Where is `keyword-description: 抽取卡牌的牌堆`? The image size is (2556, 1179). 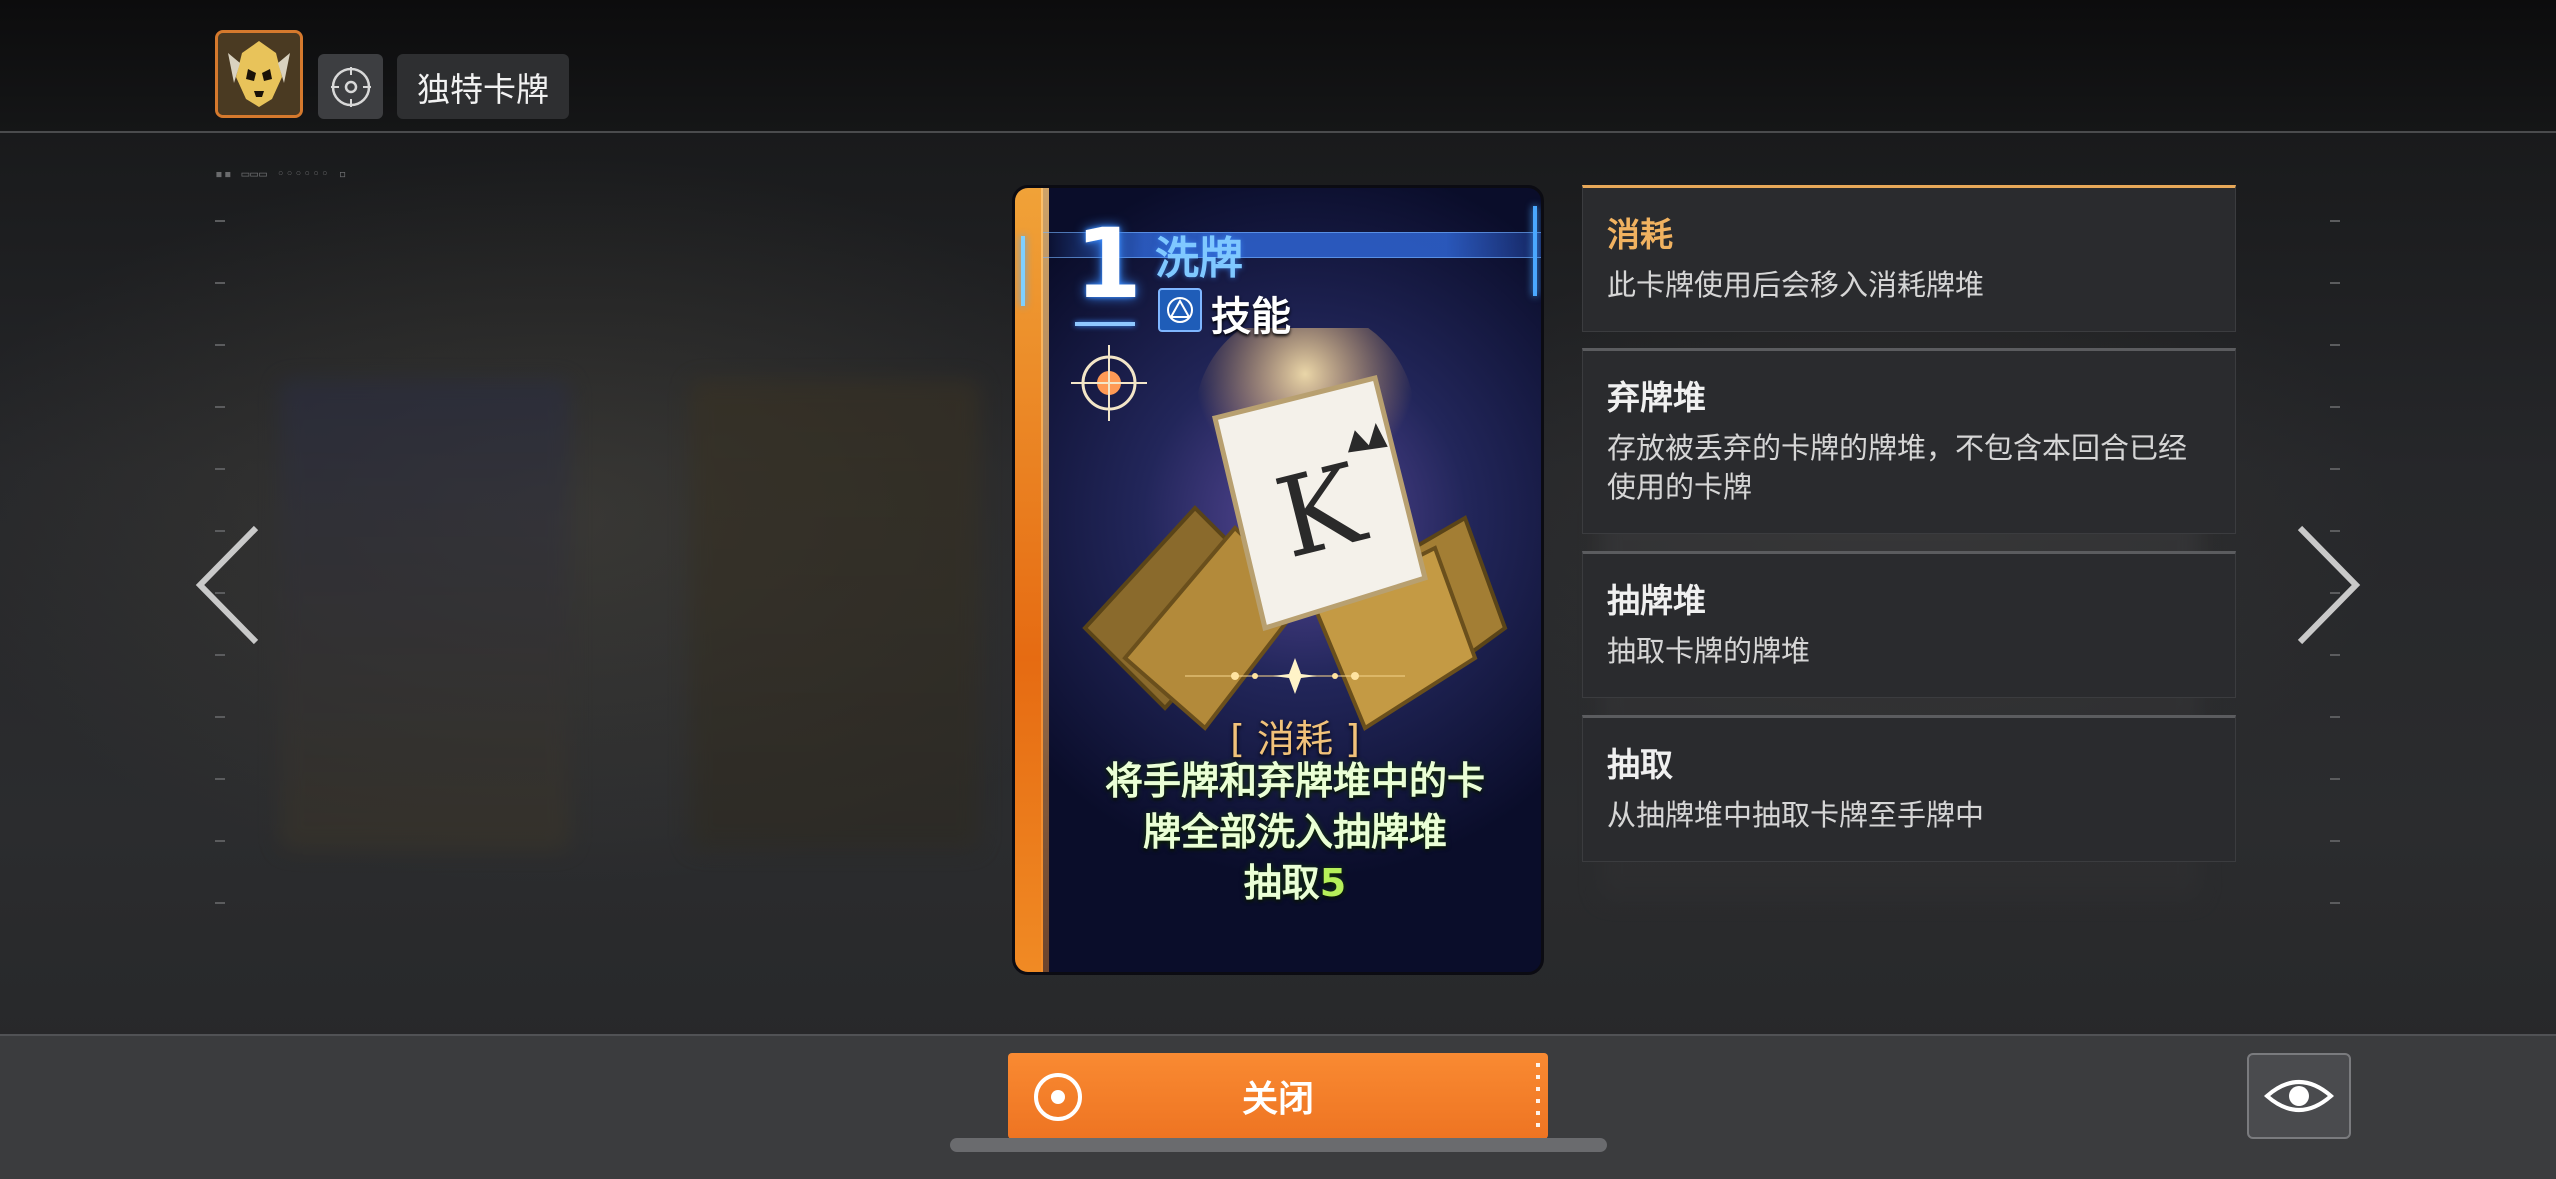 keyword-description: 抽取卡牌的牌堆 is located at coordinates (1709, 651).